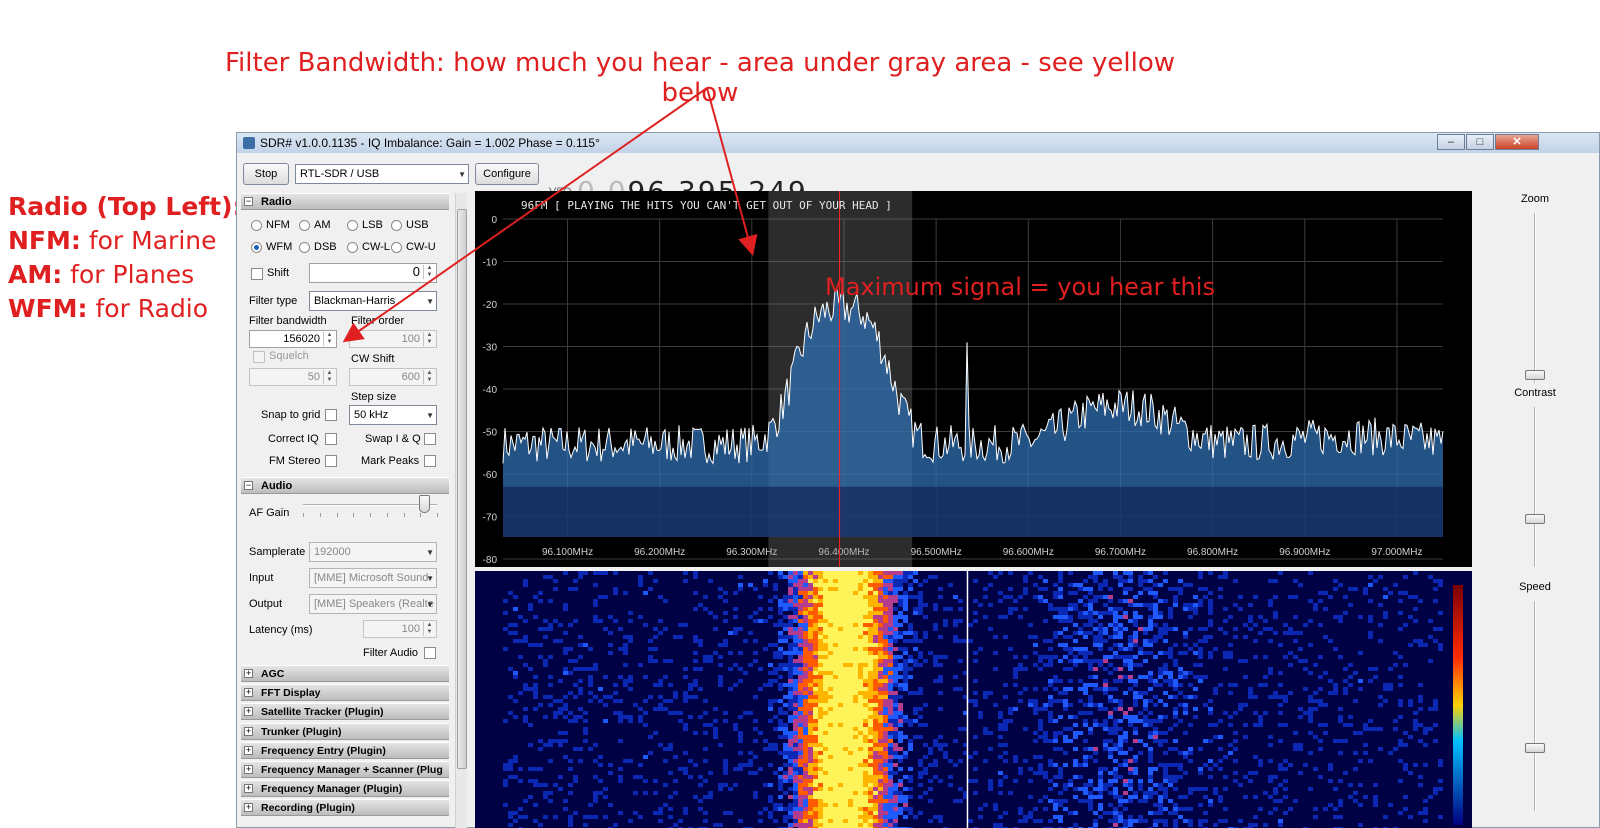 The width and height of the screenshot is (1600, 828). I want to click on filter-type-select: Blackman-Harris ▼, so click(373, 301).